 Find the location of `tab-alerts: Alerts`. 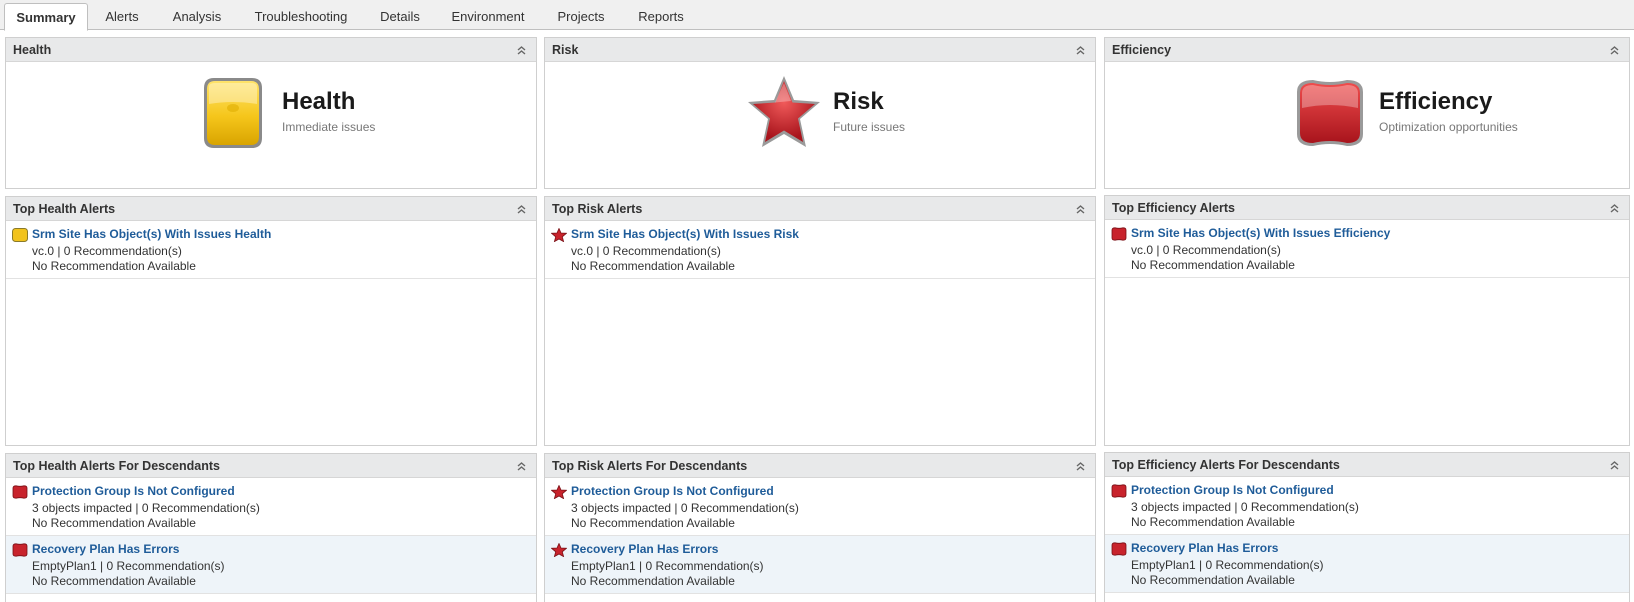

tab-alerts: Alerts is located at coordinates (122, 16).